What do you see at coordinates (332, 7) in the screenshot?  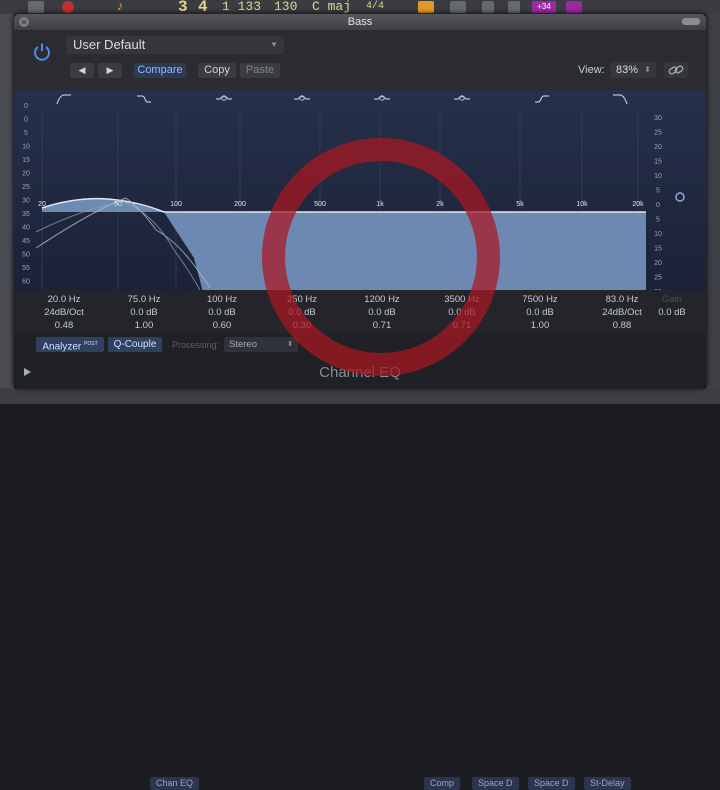 I see `lcd-key: C maj` at bounding box center [332, 7].